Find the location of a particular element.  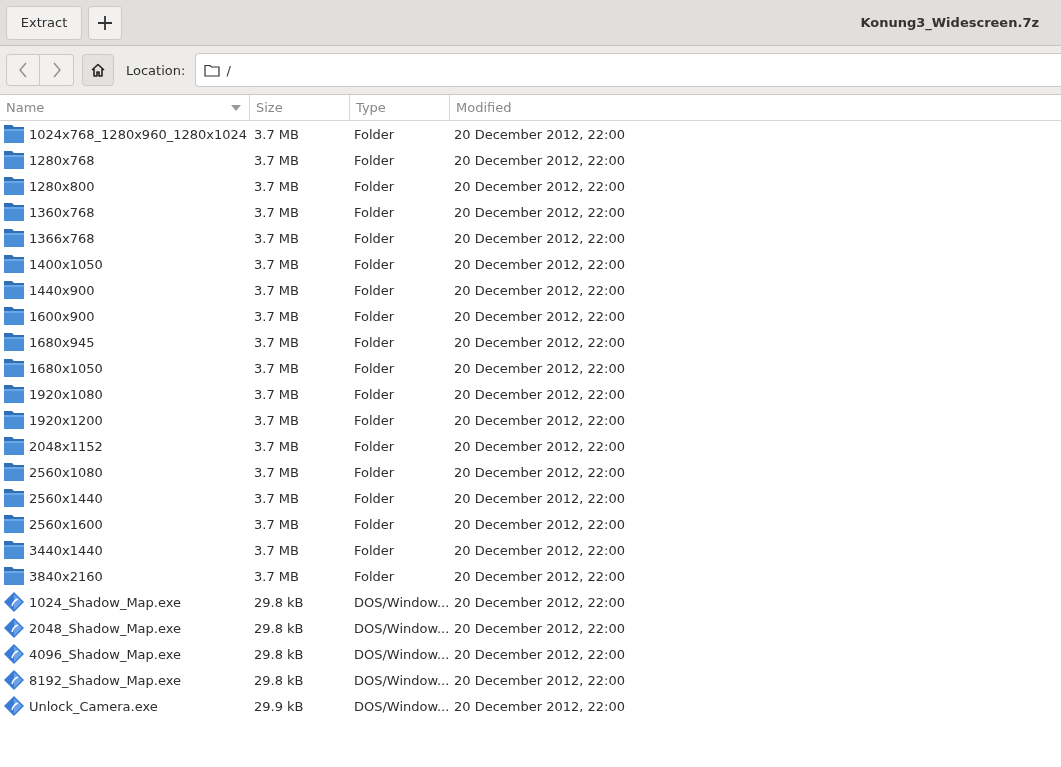

home-button is located at coordinates (98, 70).